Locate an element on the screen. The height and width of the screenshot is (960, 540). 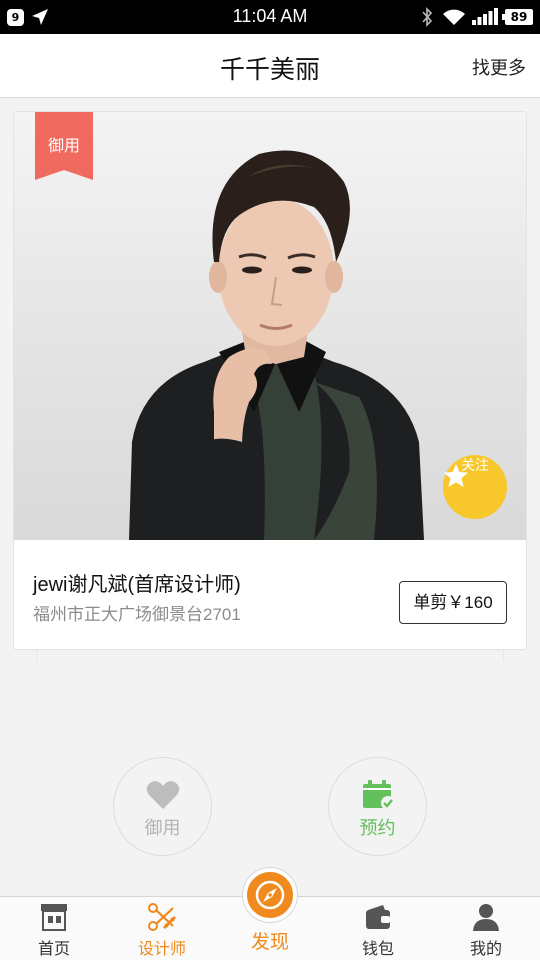
storefront-icon is located at coordinates (54, 917).